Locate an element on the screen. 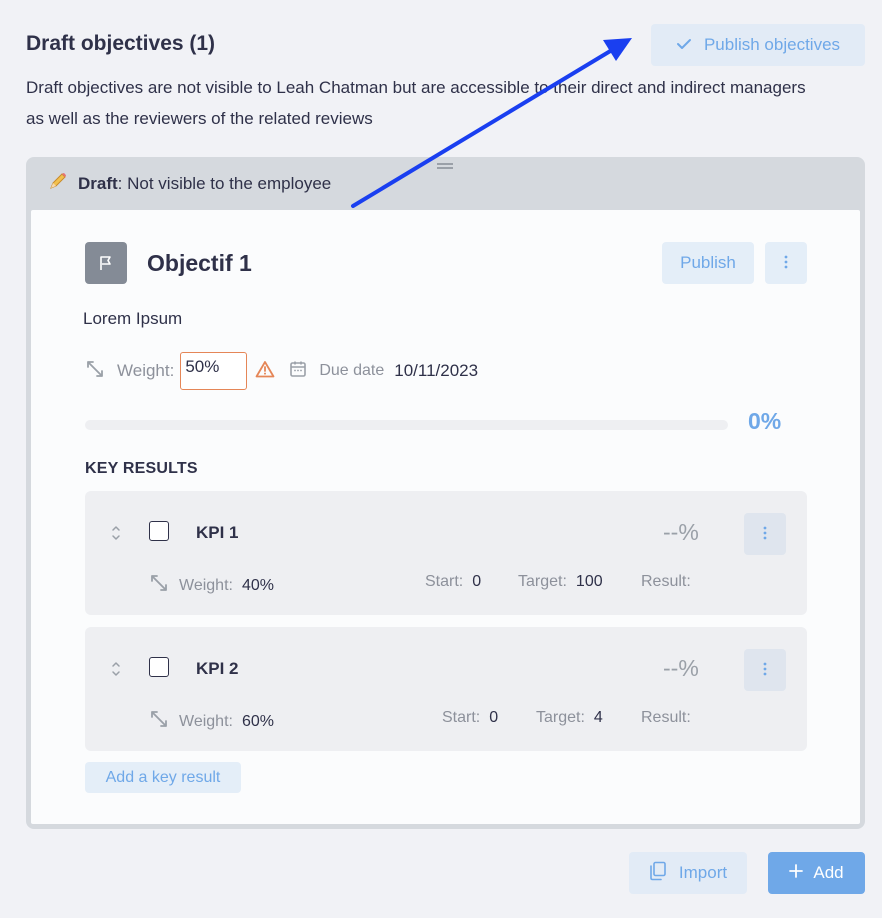 The image size is (882, 918). due-date-value: 10/11/2023 is located at coordinates (436, 370).